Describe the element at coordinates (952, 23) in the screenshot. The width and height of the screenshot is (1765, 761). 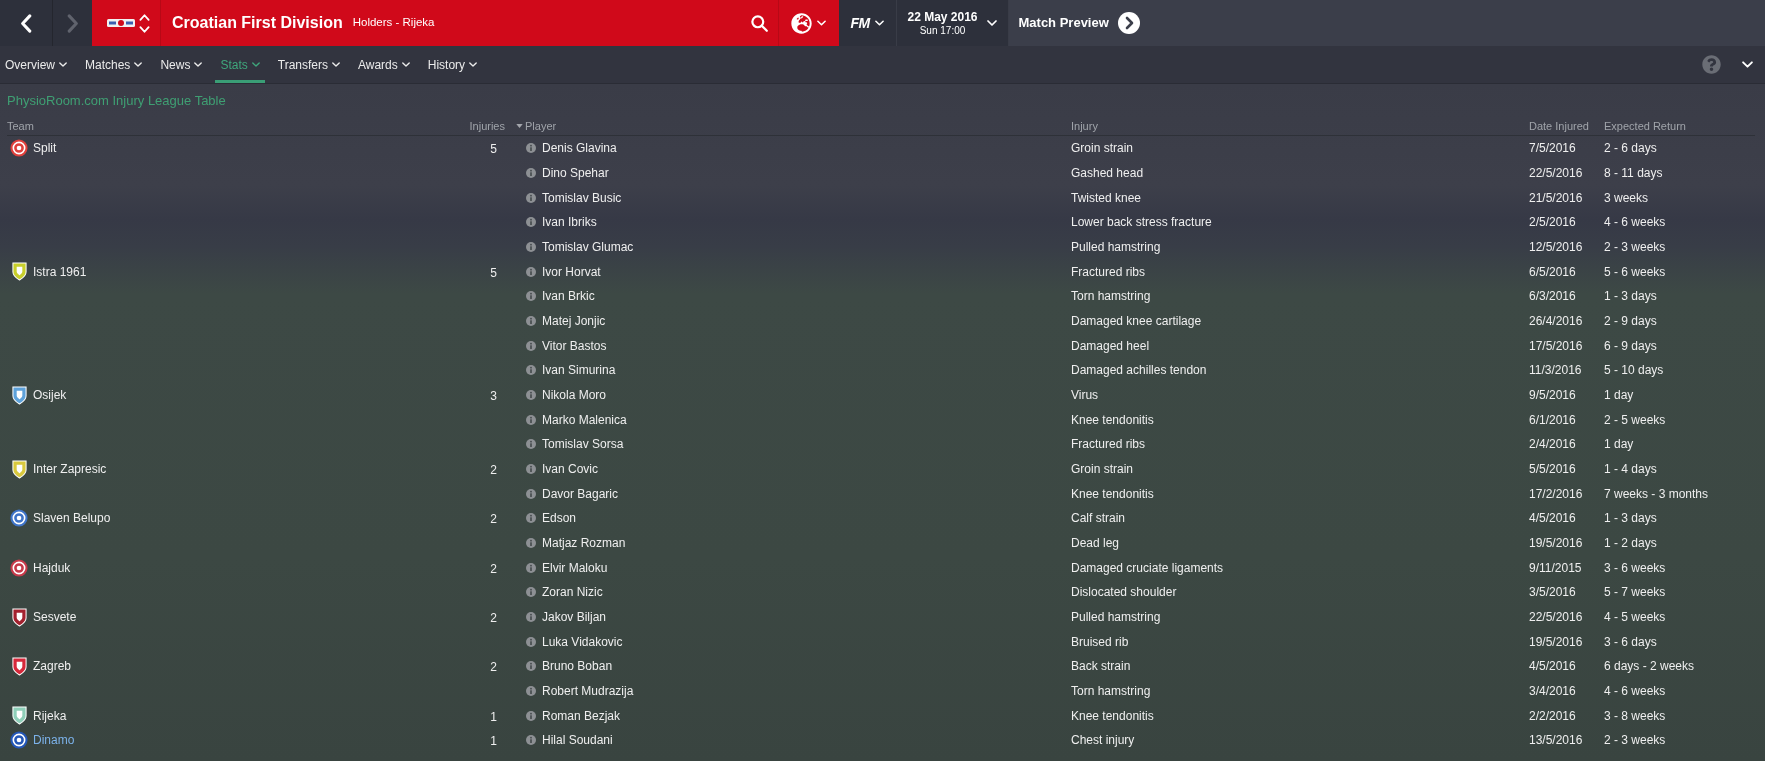
I see `date-button: 22 May 2016 Sun 17:00` at that location.